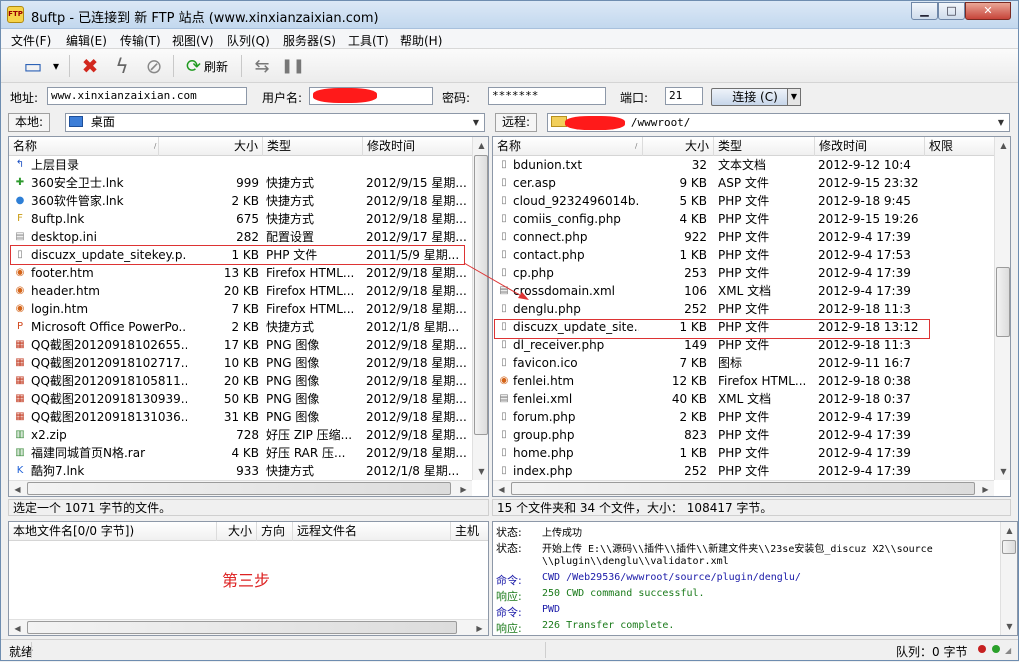  I want to click on log-message: 226 Transfer complete., so click(608, 625).